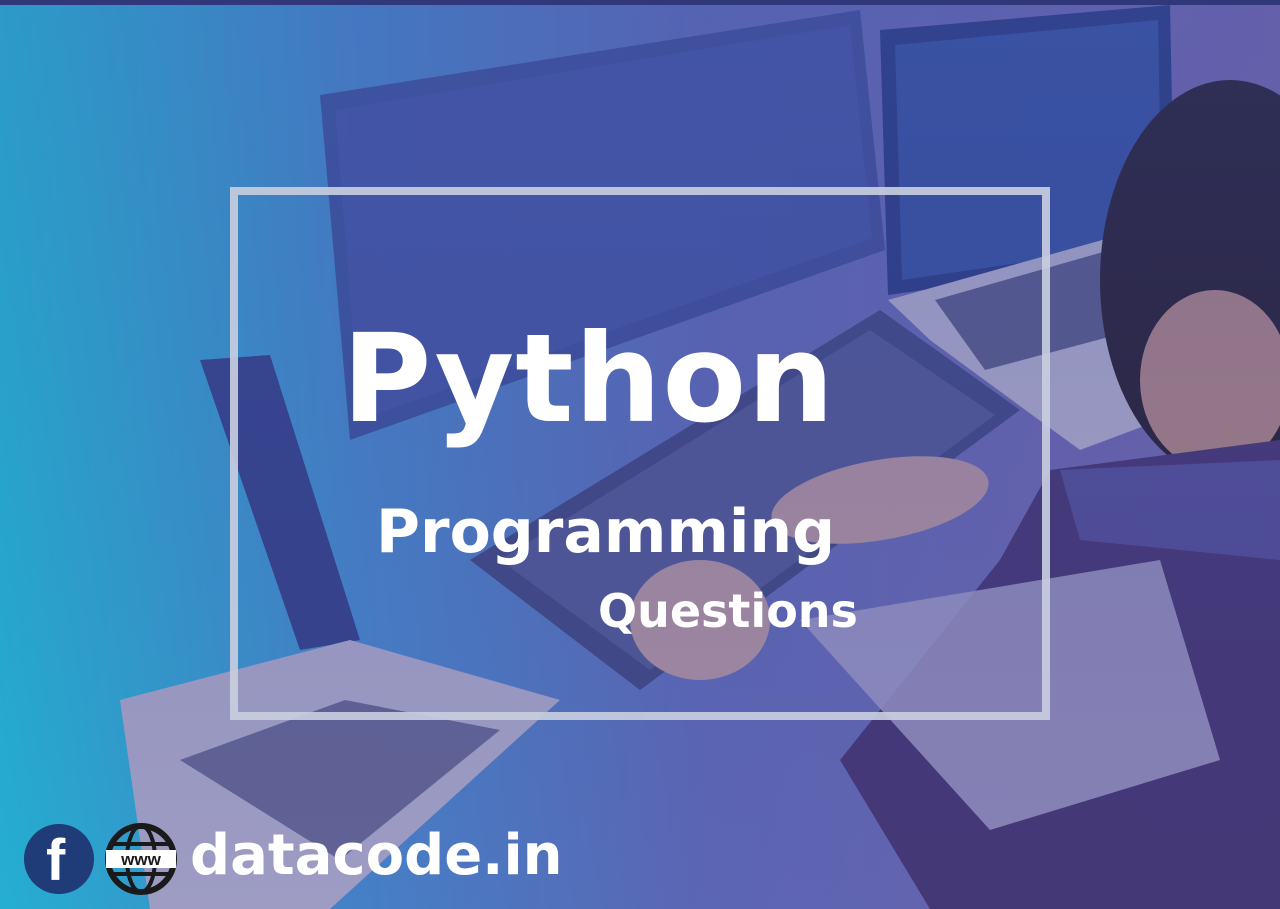 This screenshot has height=909, width=1280. I want to click on svg-text: www, so click(140, 859).